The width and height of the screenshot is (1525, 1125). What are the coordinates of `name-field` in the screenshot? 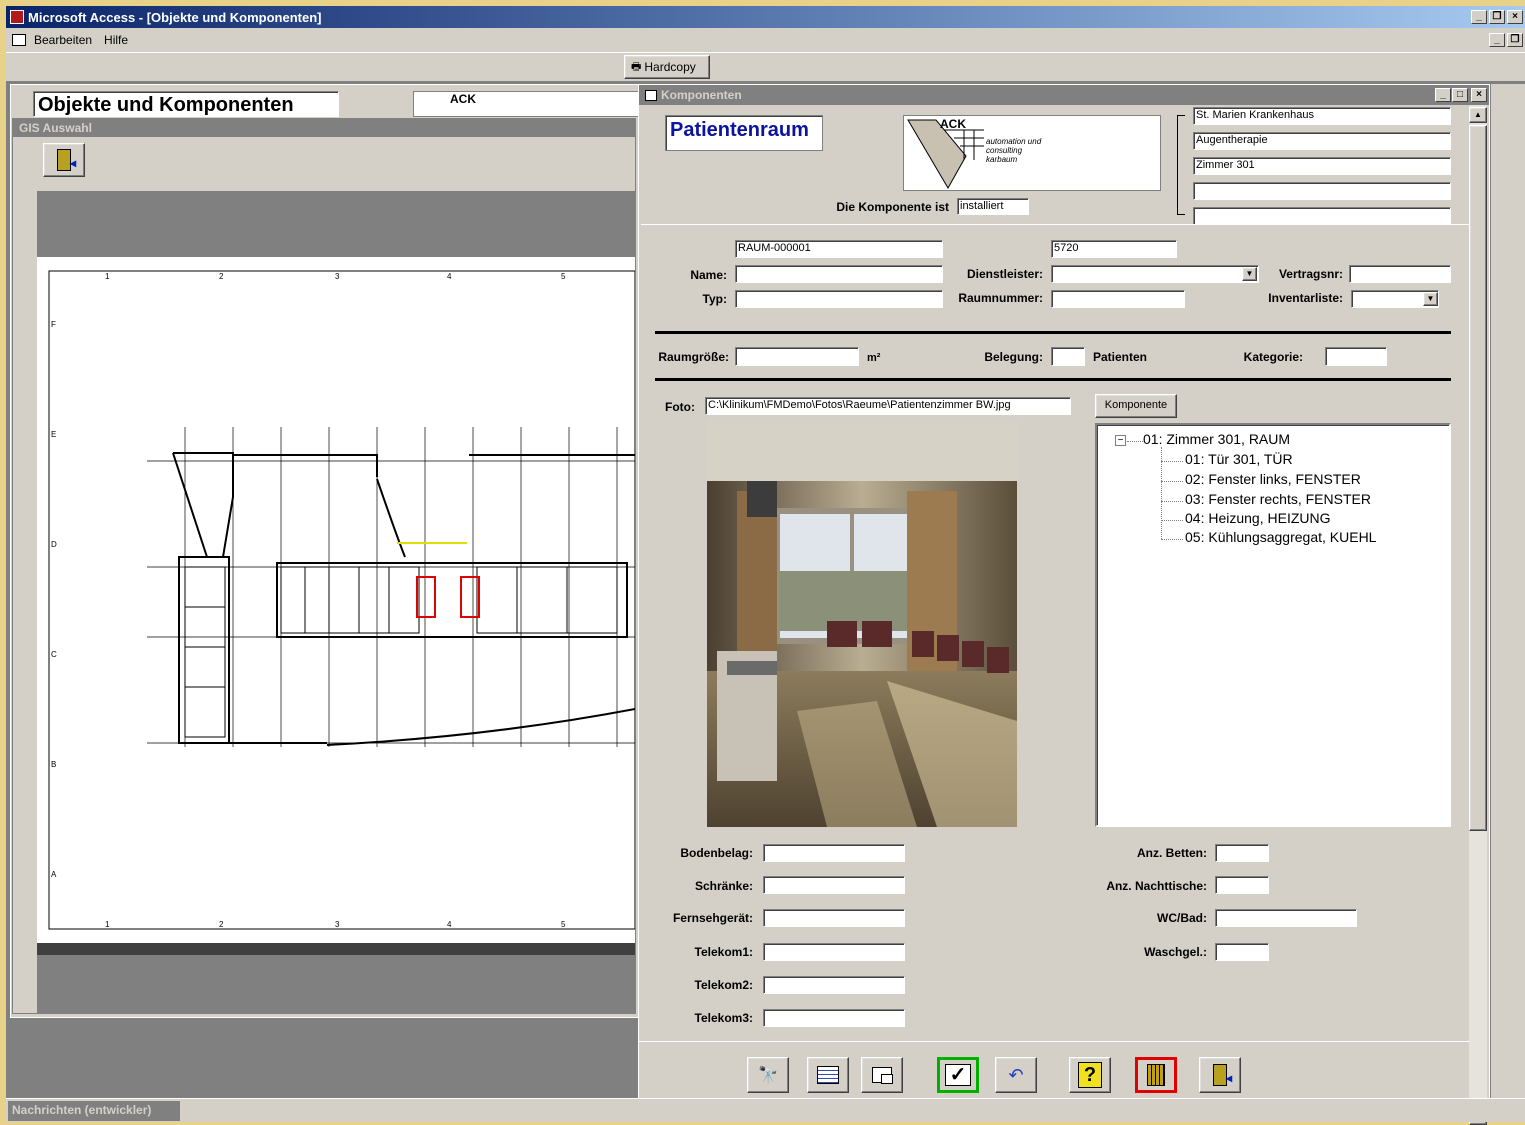 It's located at (839, 274).